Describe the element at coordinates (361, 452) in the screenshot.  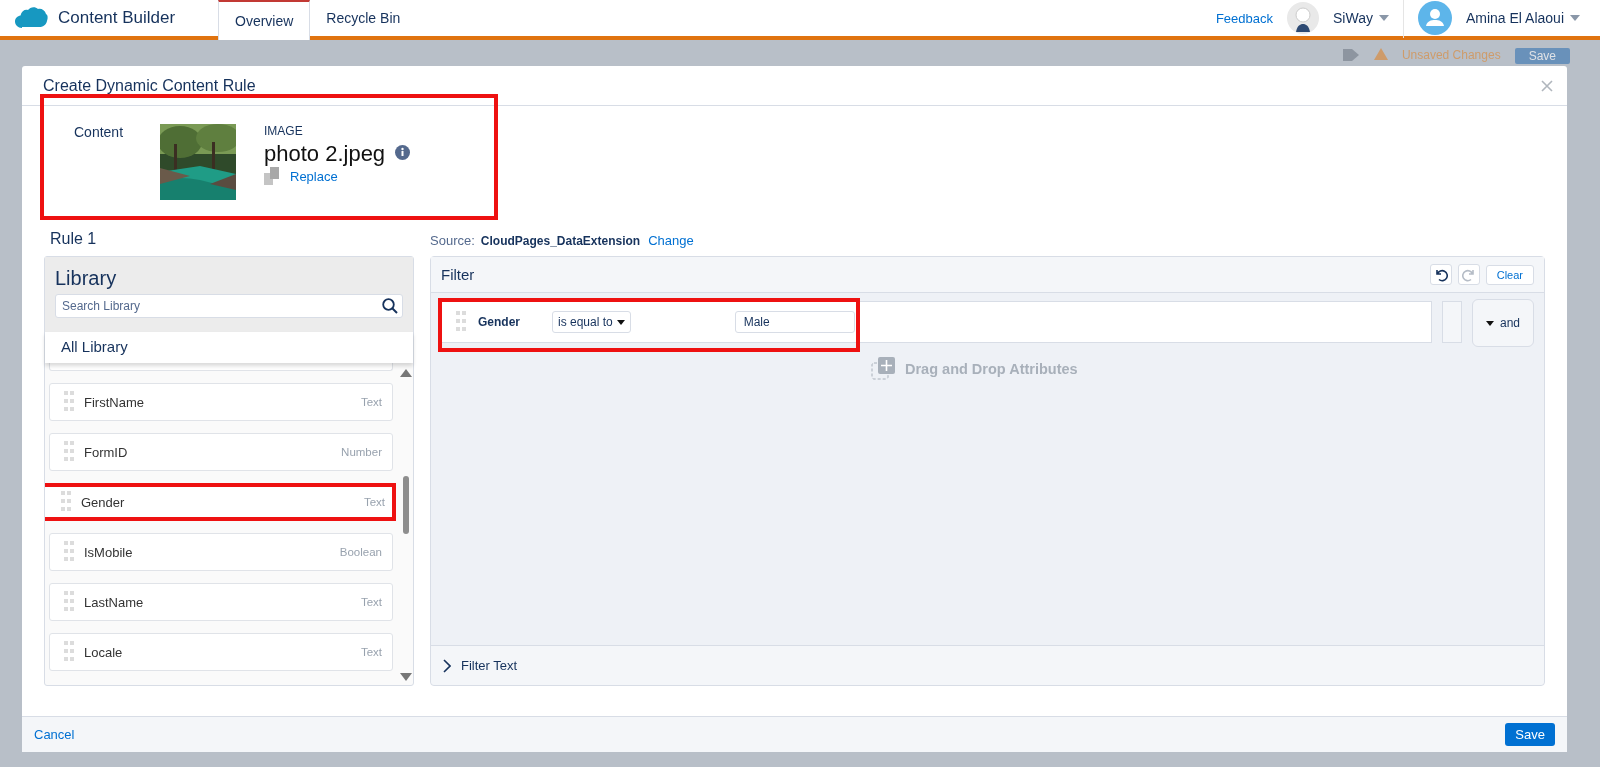
I see `attribute-type: Number` at that location.